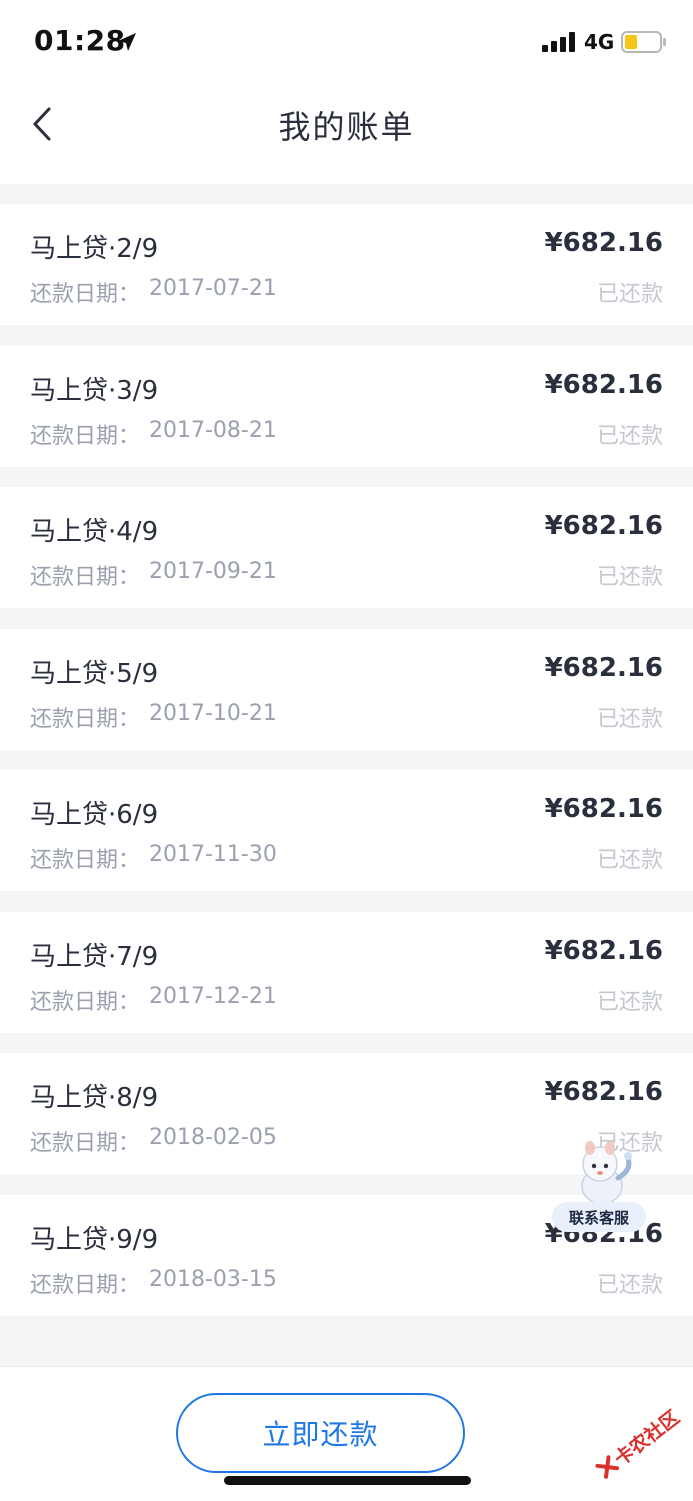 This screenshot has height=1501, width=693. Describe the element at coordinates (213, 854) in the screenshot. I see `bill-date: 2017-11-30` at that location.